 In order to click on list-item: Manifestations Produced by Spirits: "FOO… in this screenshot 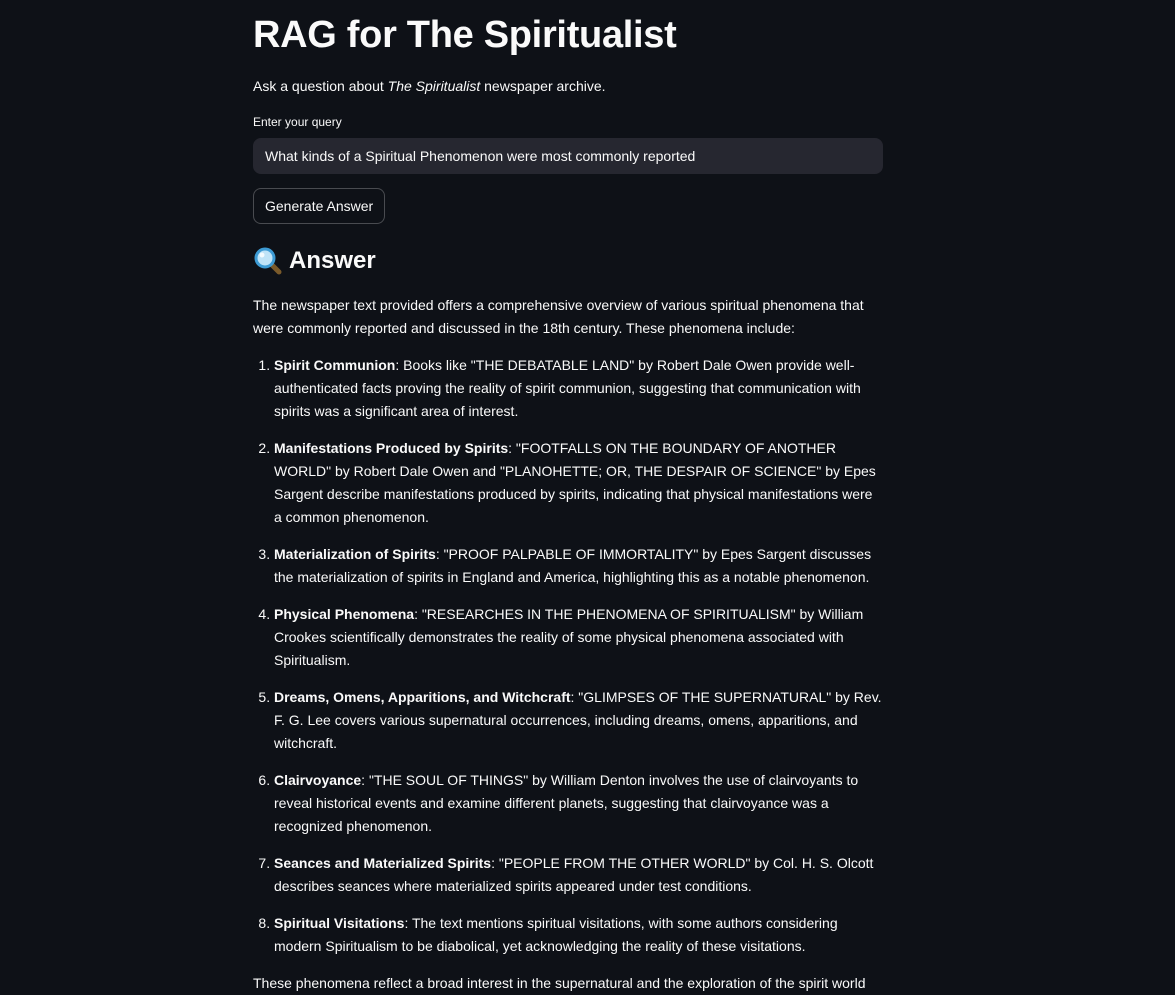, I will do `click(578, 483)`.